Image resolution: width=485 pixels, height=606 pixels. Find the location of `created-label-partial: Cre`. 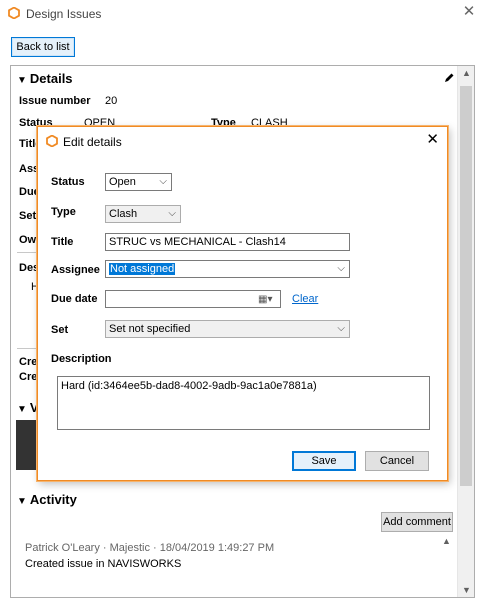

created-label-partial: Cre is located at coordinates (28, 362).